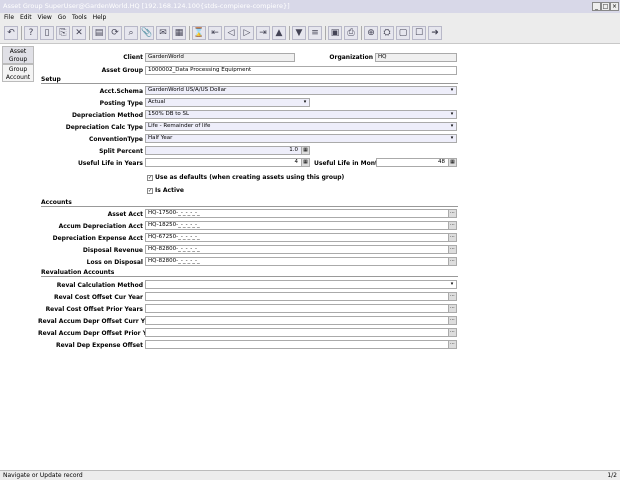 This screenshot has height=481, width=620. I want to click on useful-life-years-input: 4 ▦, so click(227, 162).